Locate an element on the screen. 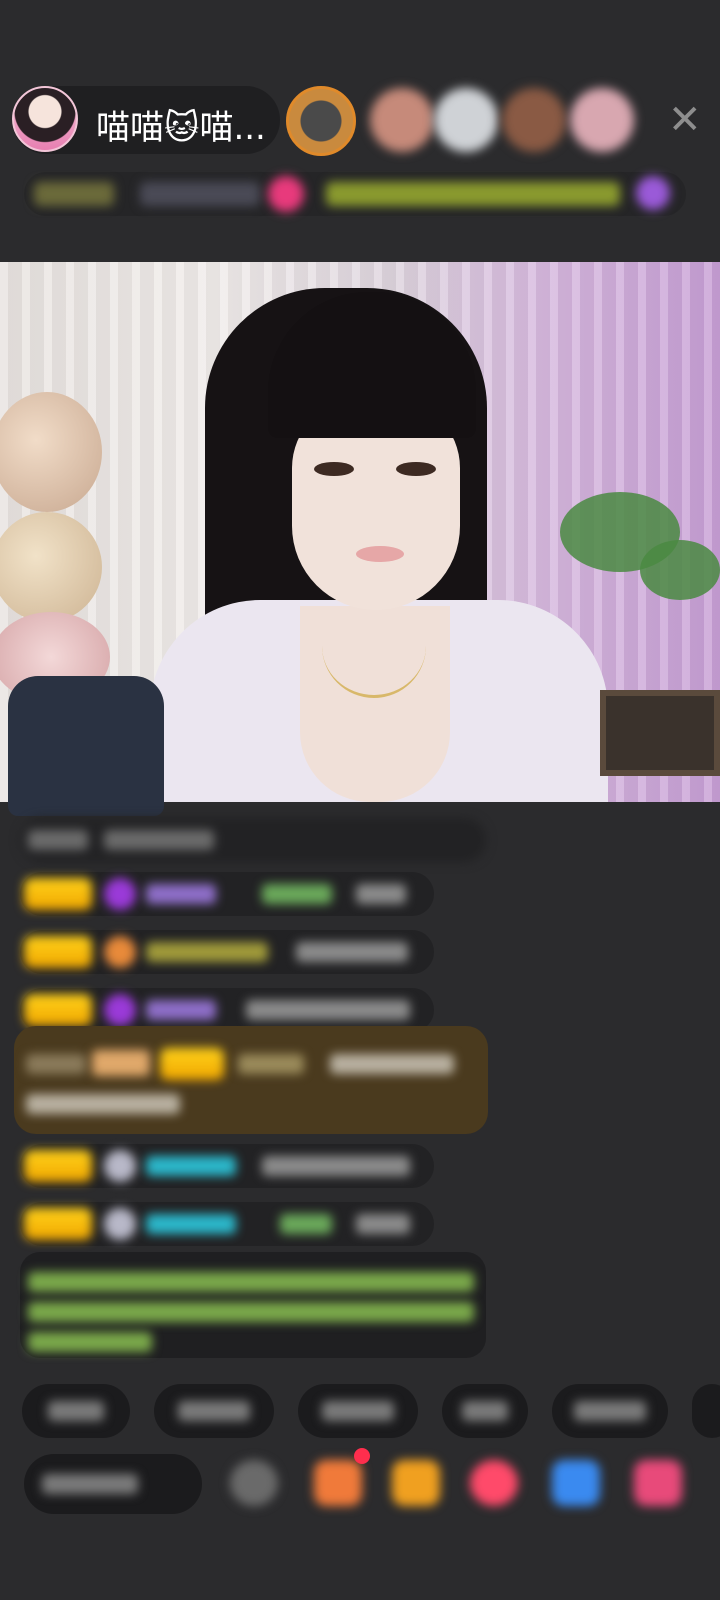 Image resolution: width=720 pixels, height=1600 pixels. activity-chip is located at coordinates (473, 194).